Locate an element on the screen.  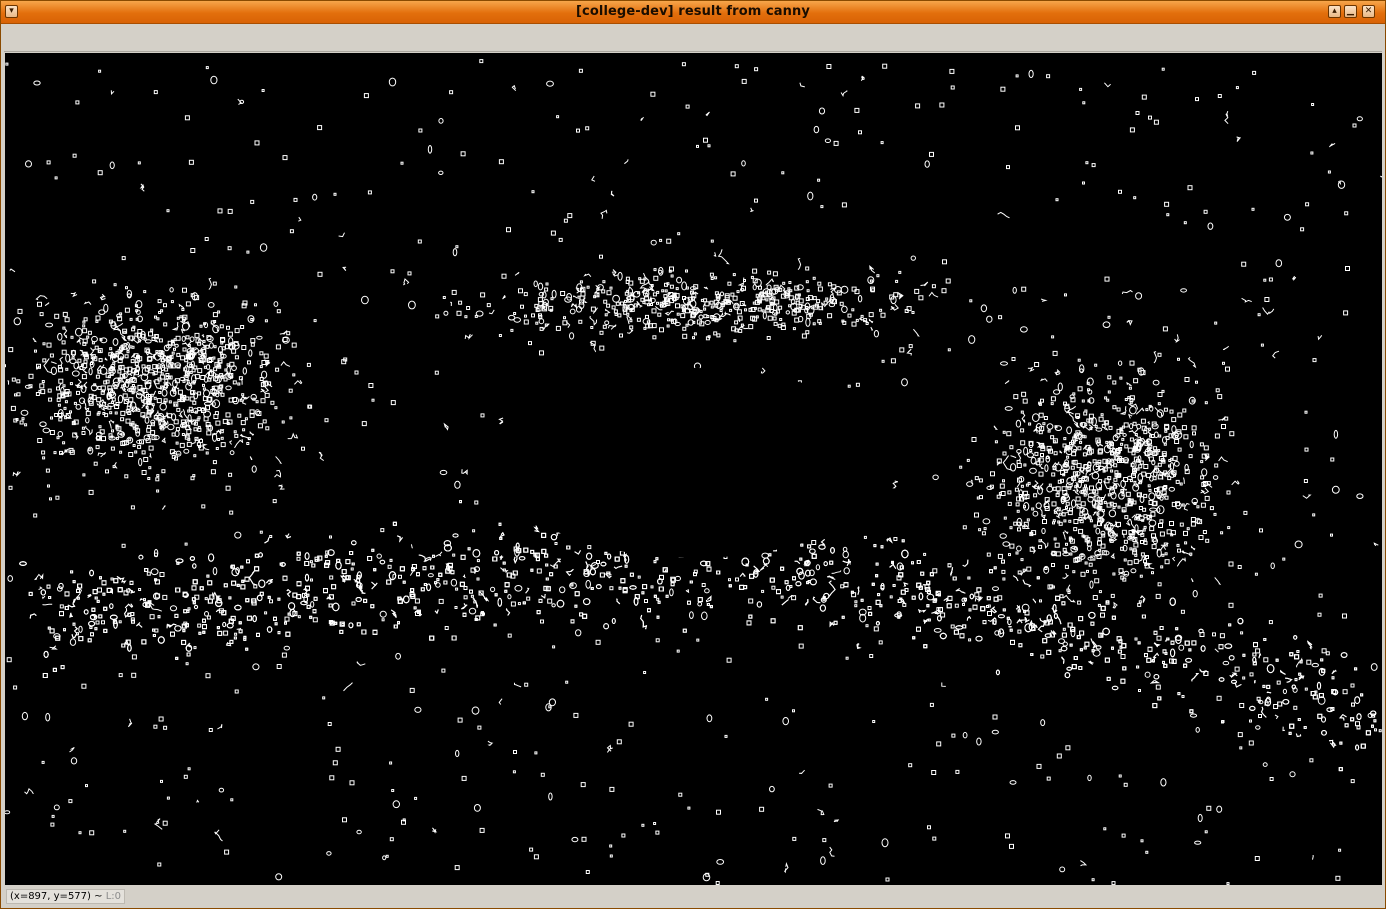
close-button: ✕ is located at coordinates (1368, 11).